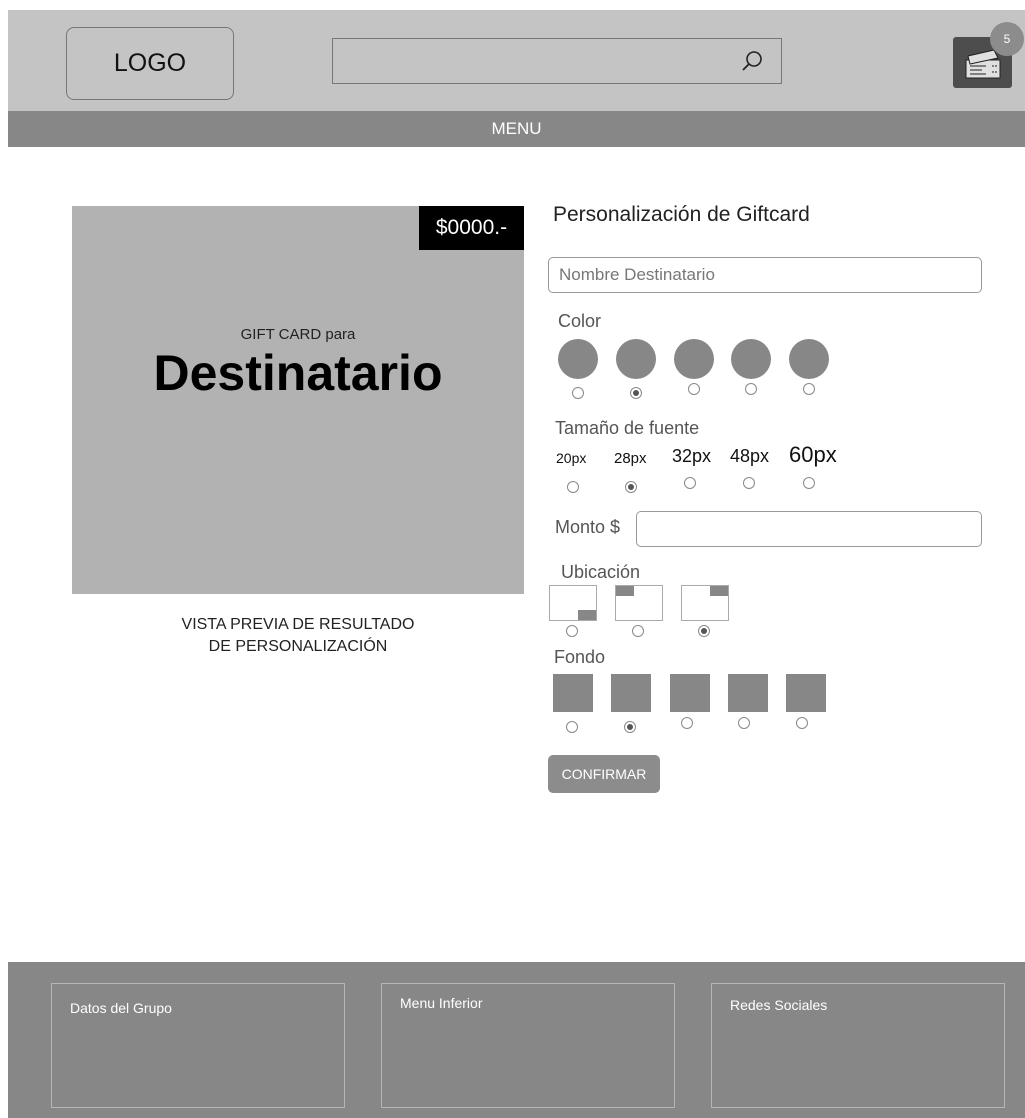 The image size is (1025, 1118). Describe the element at coordinates (627, 428) in the screenshot. I see `font-size-label: Tamaño de fuente` at that location.